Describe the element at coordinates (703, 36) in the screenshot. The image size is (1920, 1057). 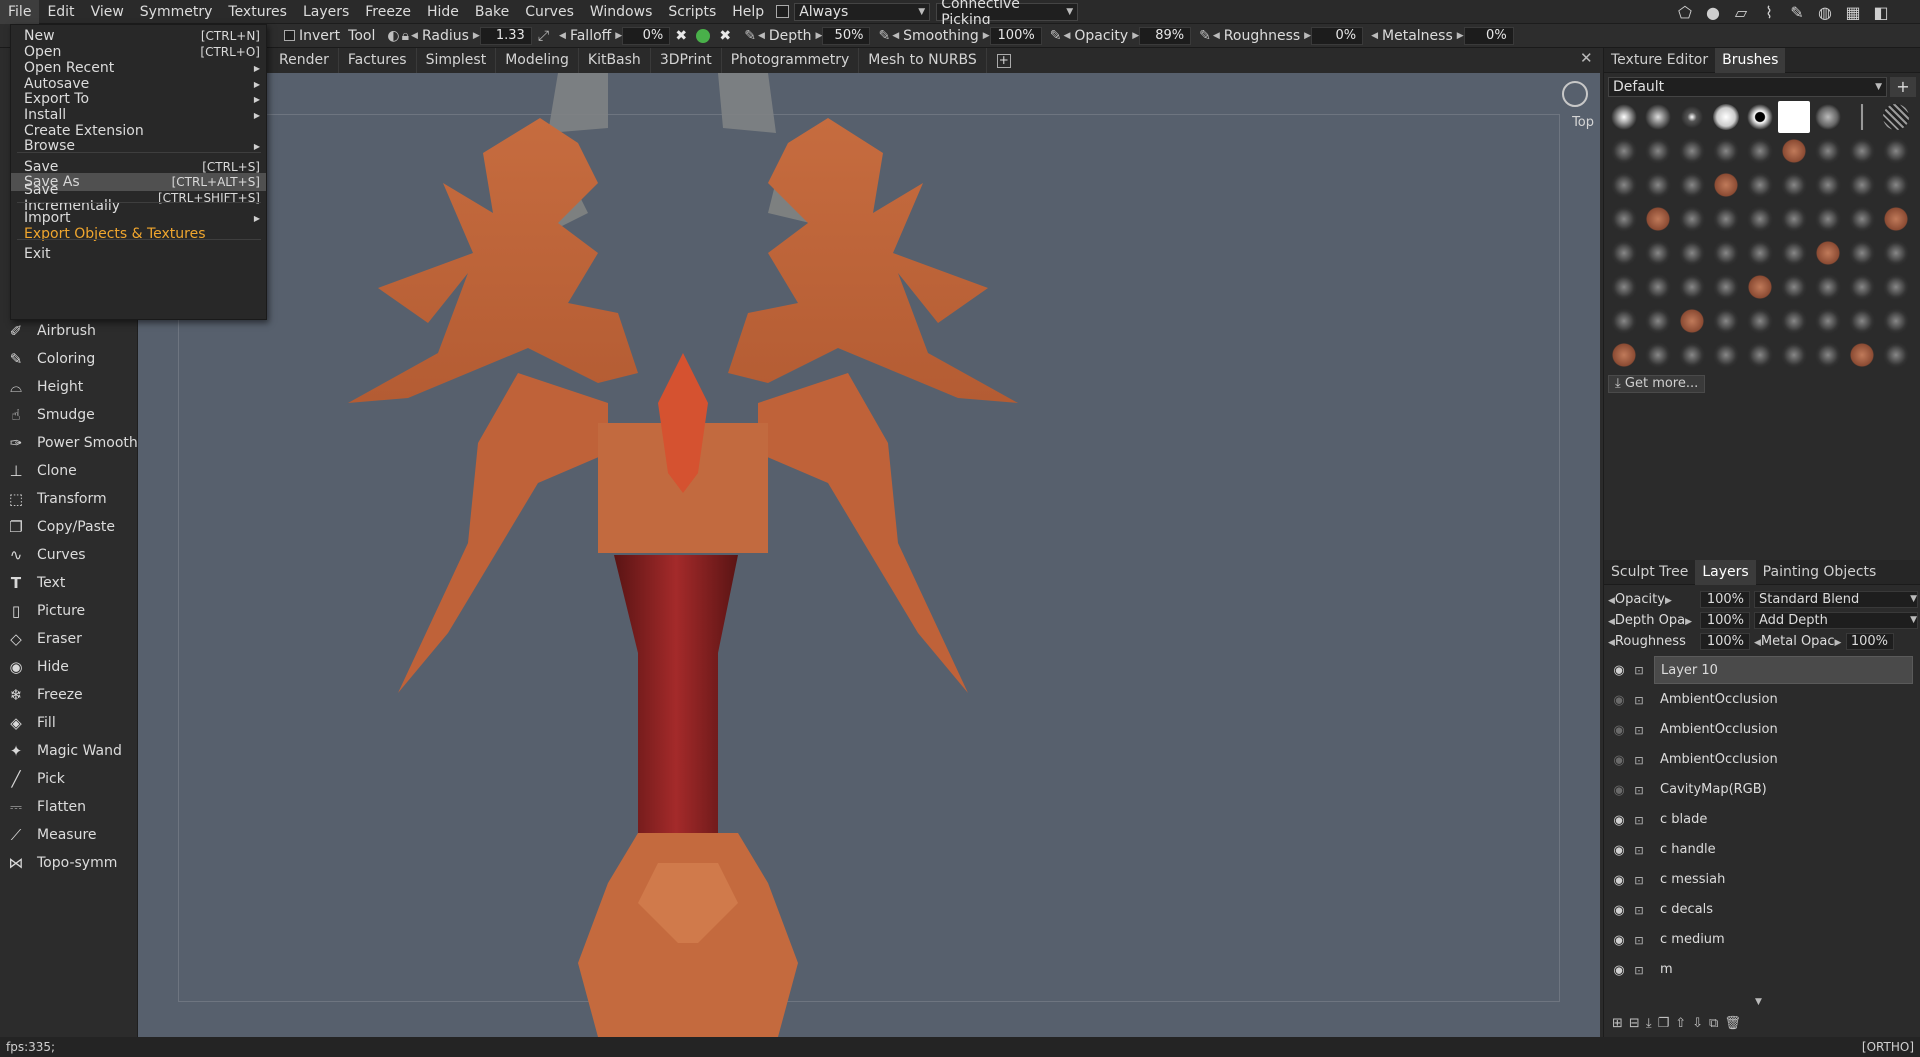
I see `green-dot-icon` at that location.